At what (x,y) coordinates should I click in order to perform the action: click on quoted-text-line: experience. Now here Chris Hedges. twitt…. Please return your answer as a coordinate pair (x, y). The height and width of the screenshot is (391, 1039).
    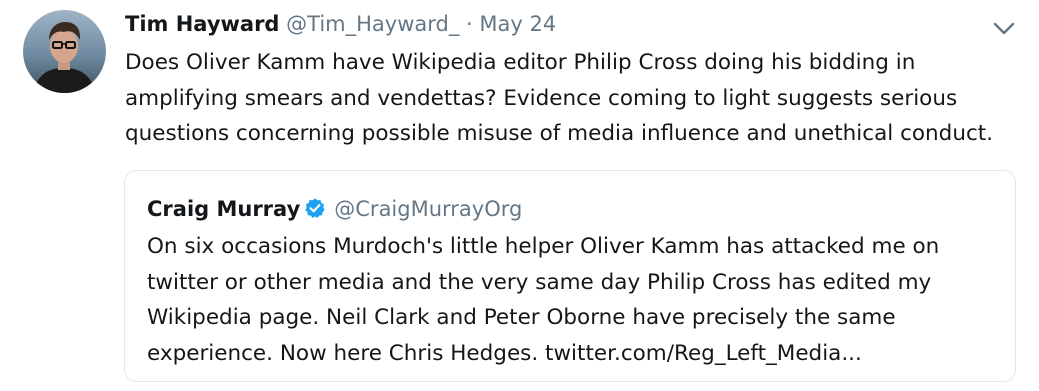
    Looking at the image, I should click on (504, 353).